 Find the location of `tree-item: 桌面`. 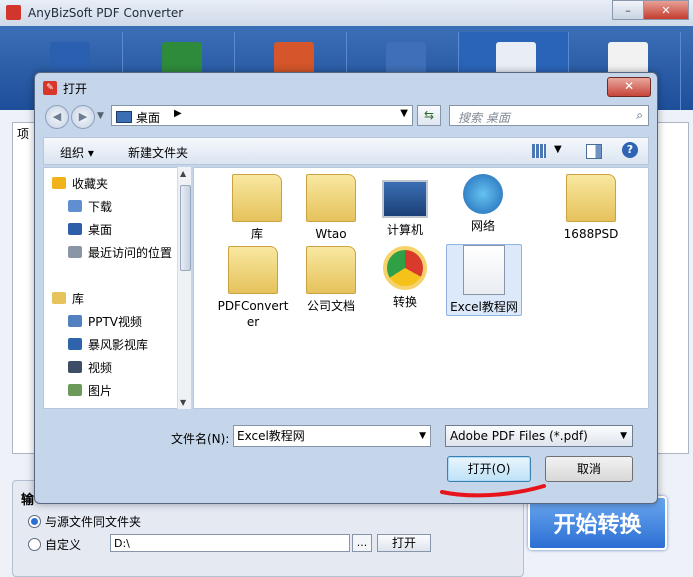

tree-item: 桌面 is located at coordinates (90, 229).